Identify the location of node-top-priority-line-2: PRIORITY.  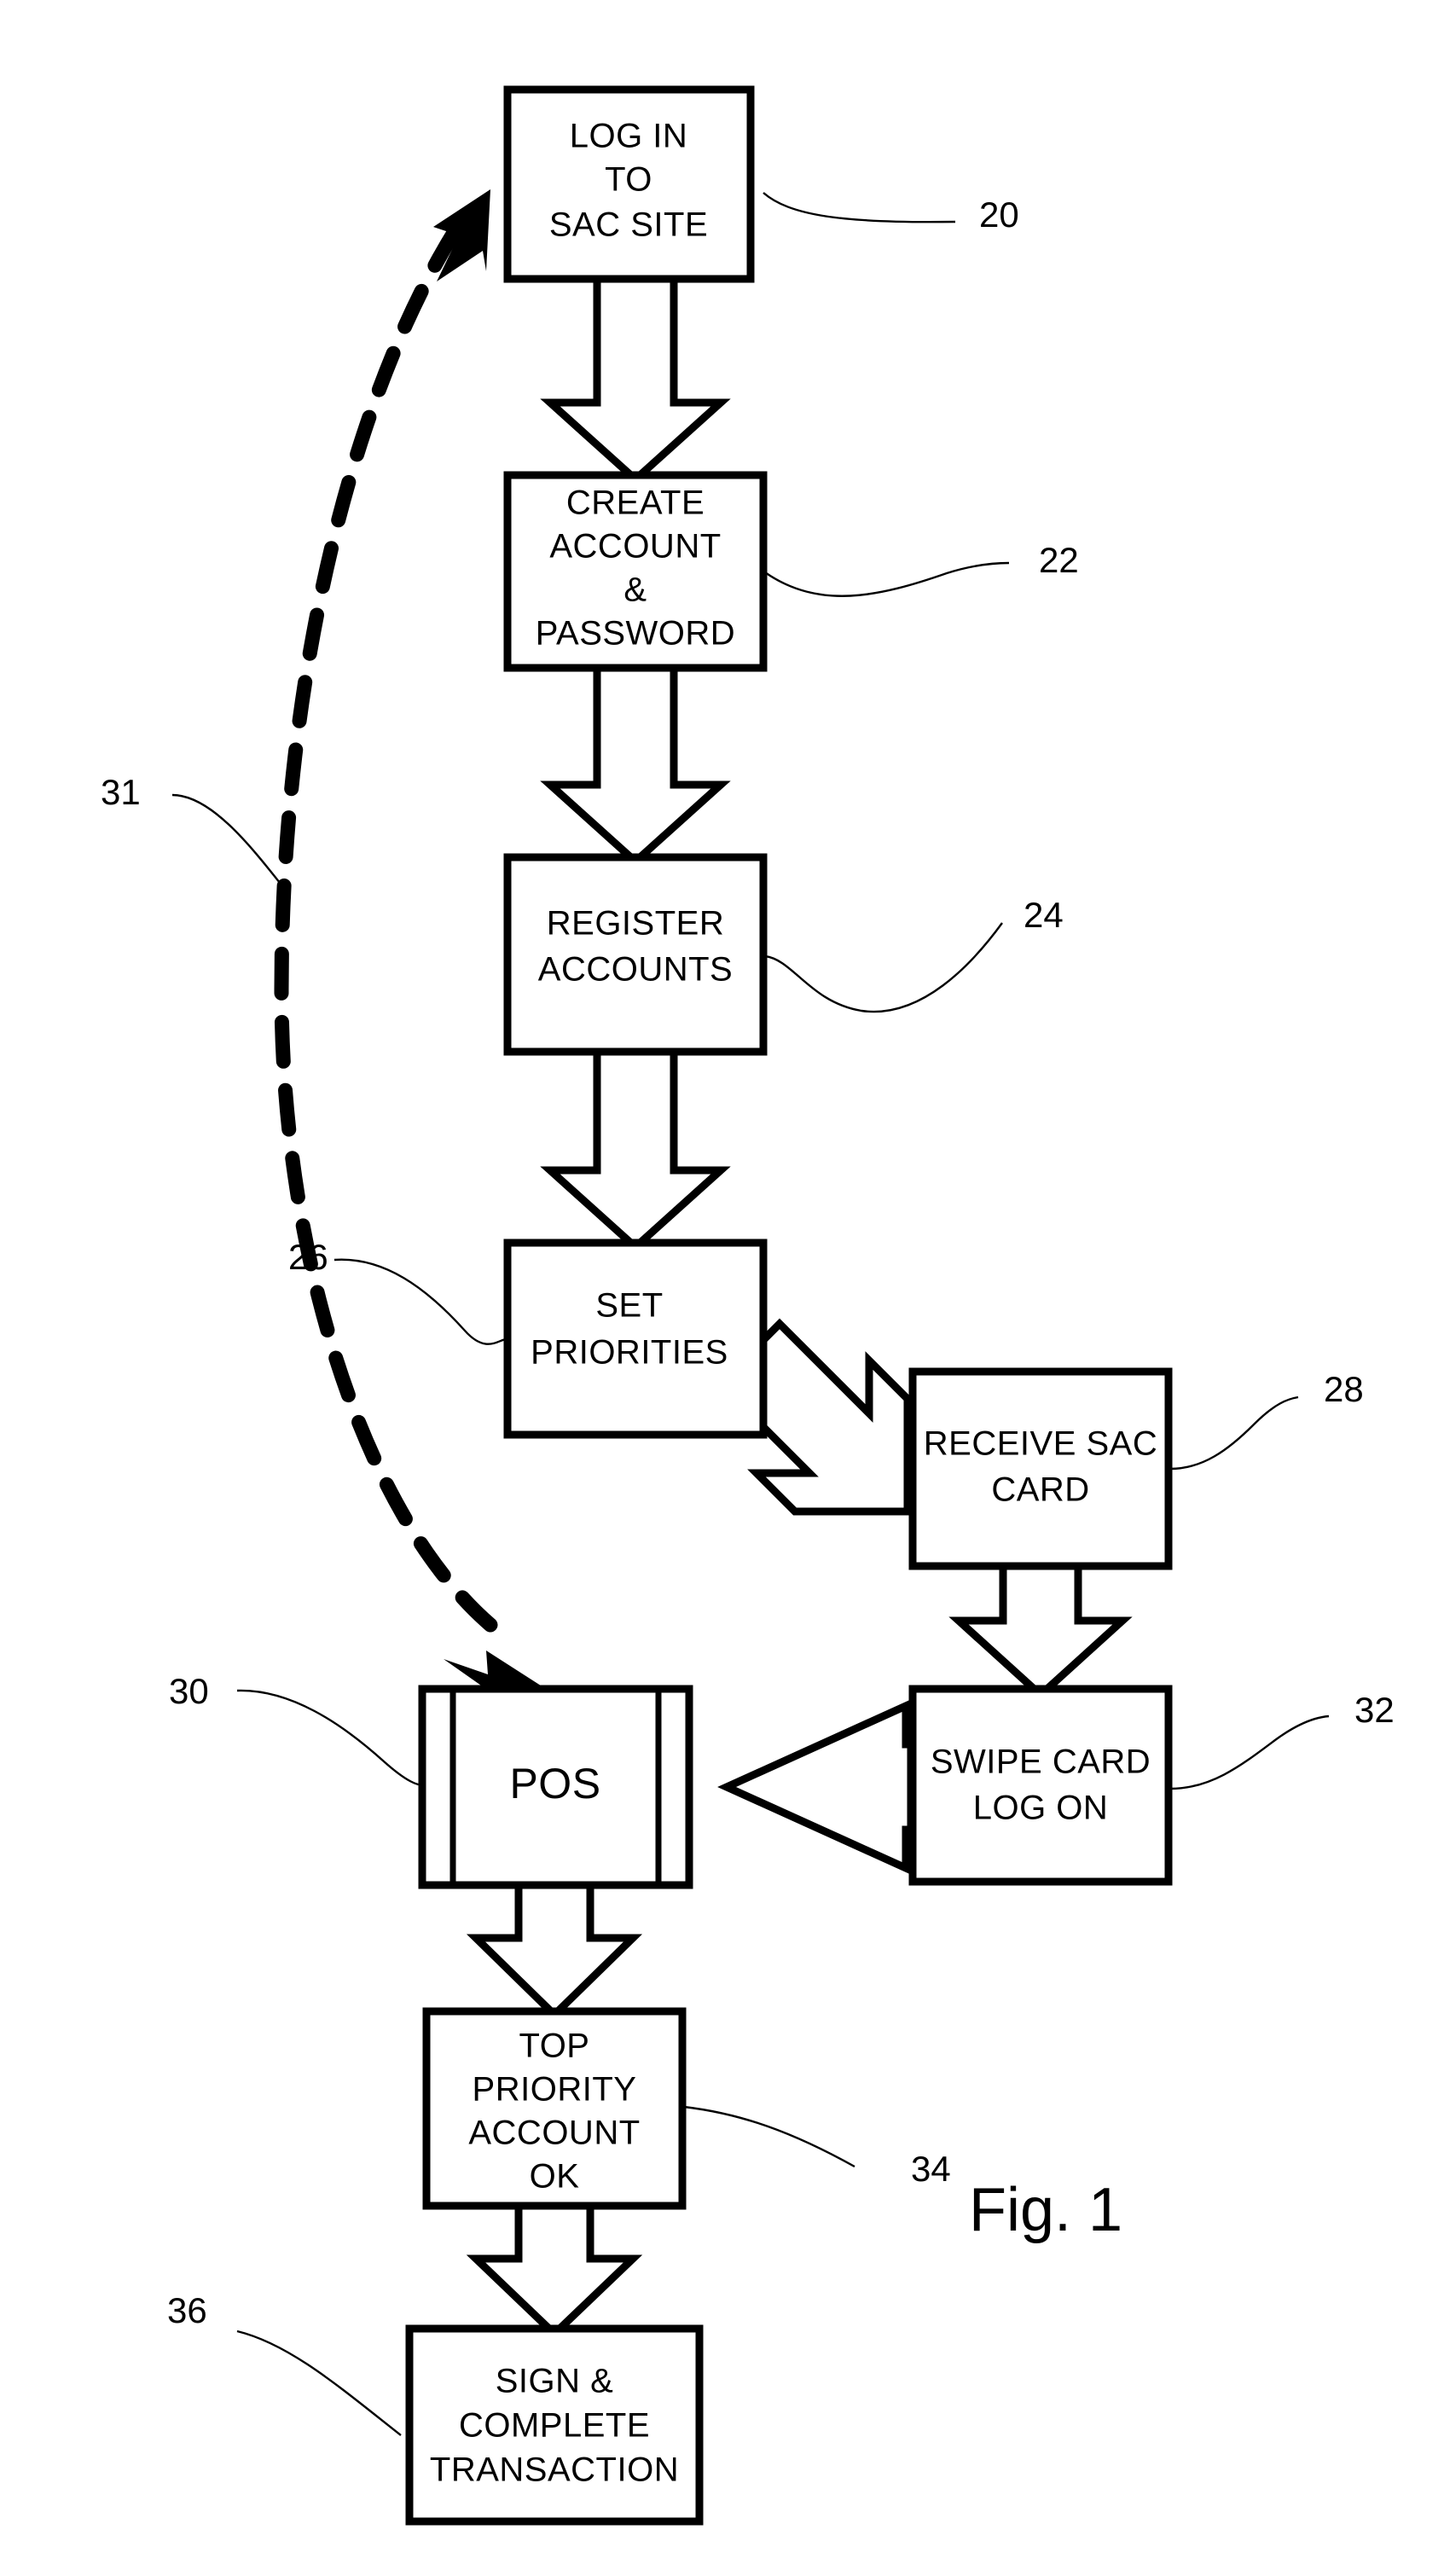
(555, 2090).